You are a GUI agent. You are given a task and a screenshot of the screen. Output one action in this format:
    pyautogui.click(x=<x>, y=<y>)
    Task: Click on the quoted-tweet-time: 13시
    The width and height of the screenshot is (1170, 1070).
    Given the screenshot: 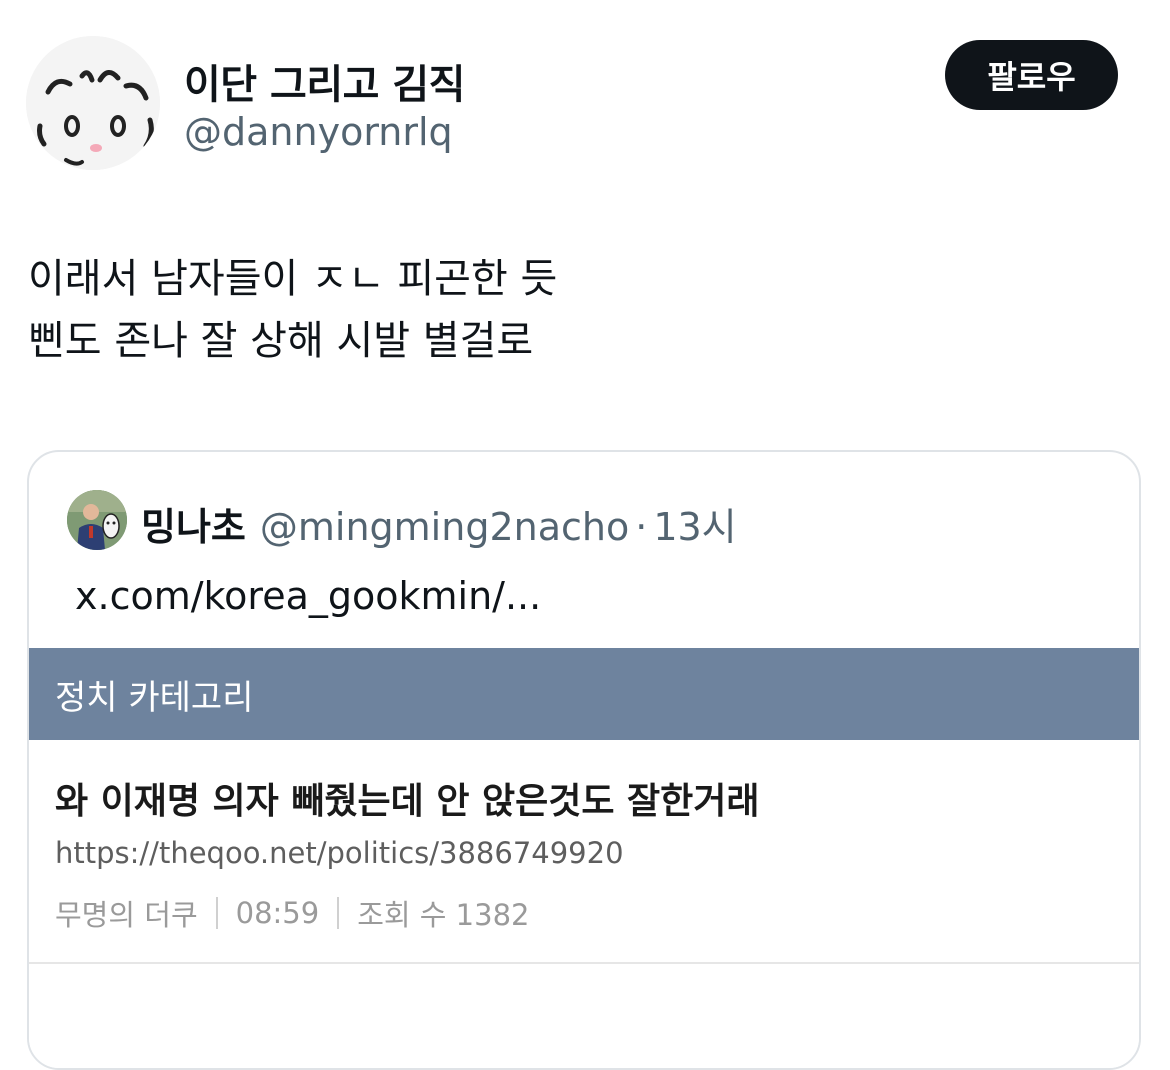 What is the action you would take?
    pyautogui.click(x=694, y=523)
    